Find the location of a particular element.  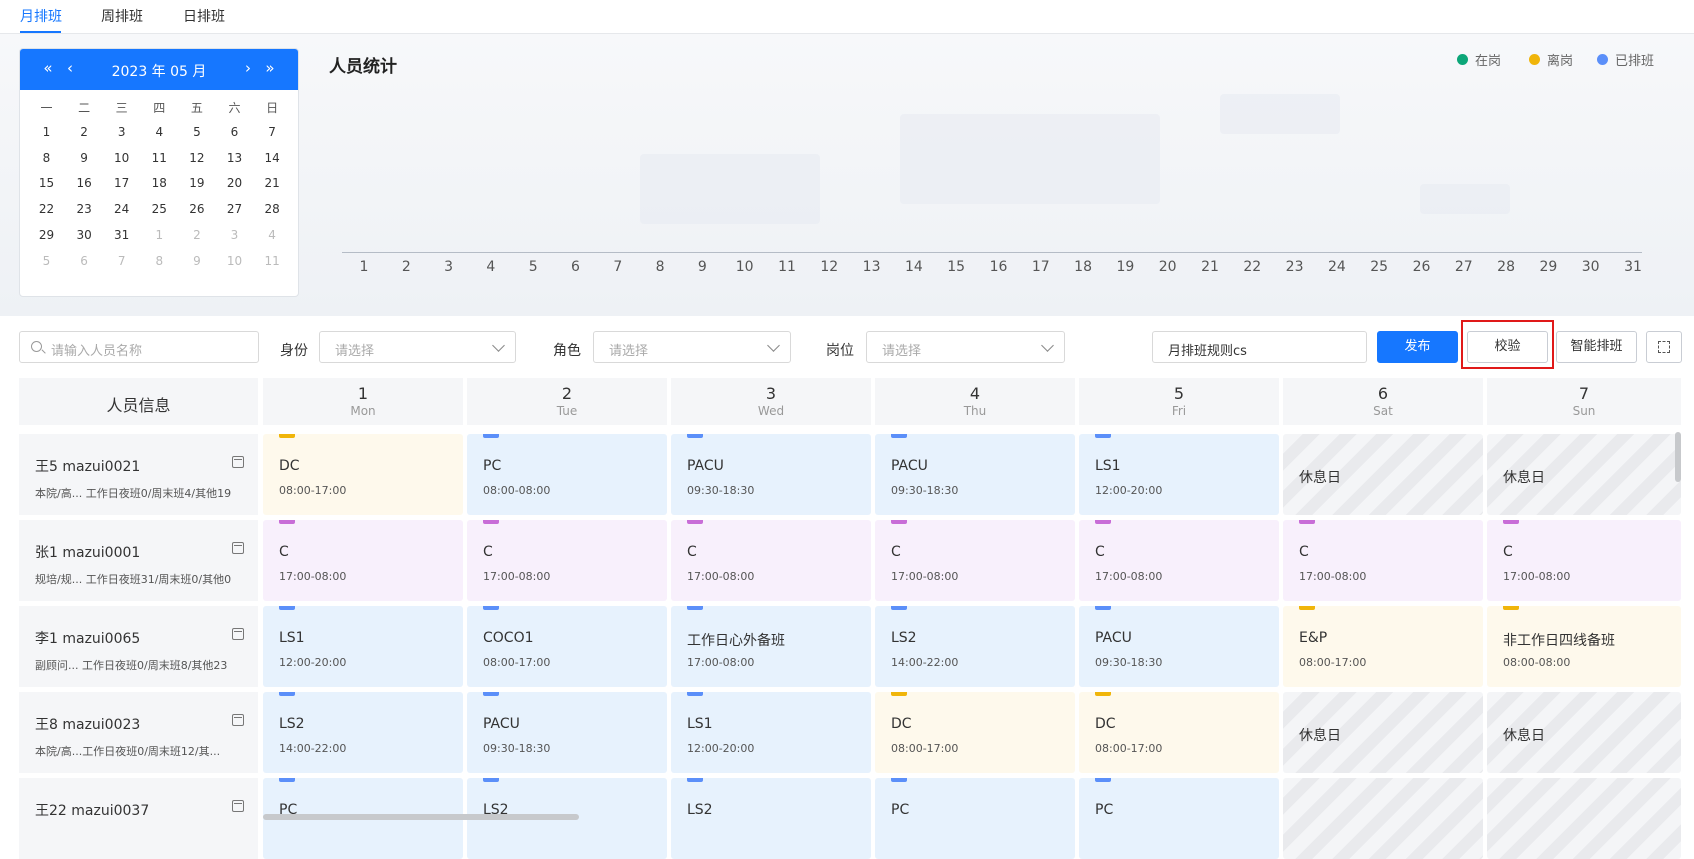

calendar-day: 16 is located at coordinates (84, 186).